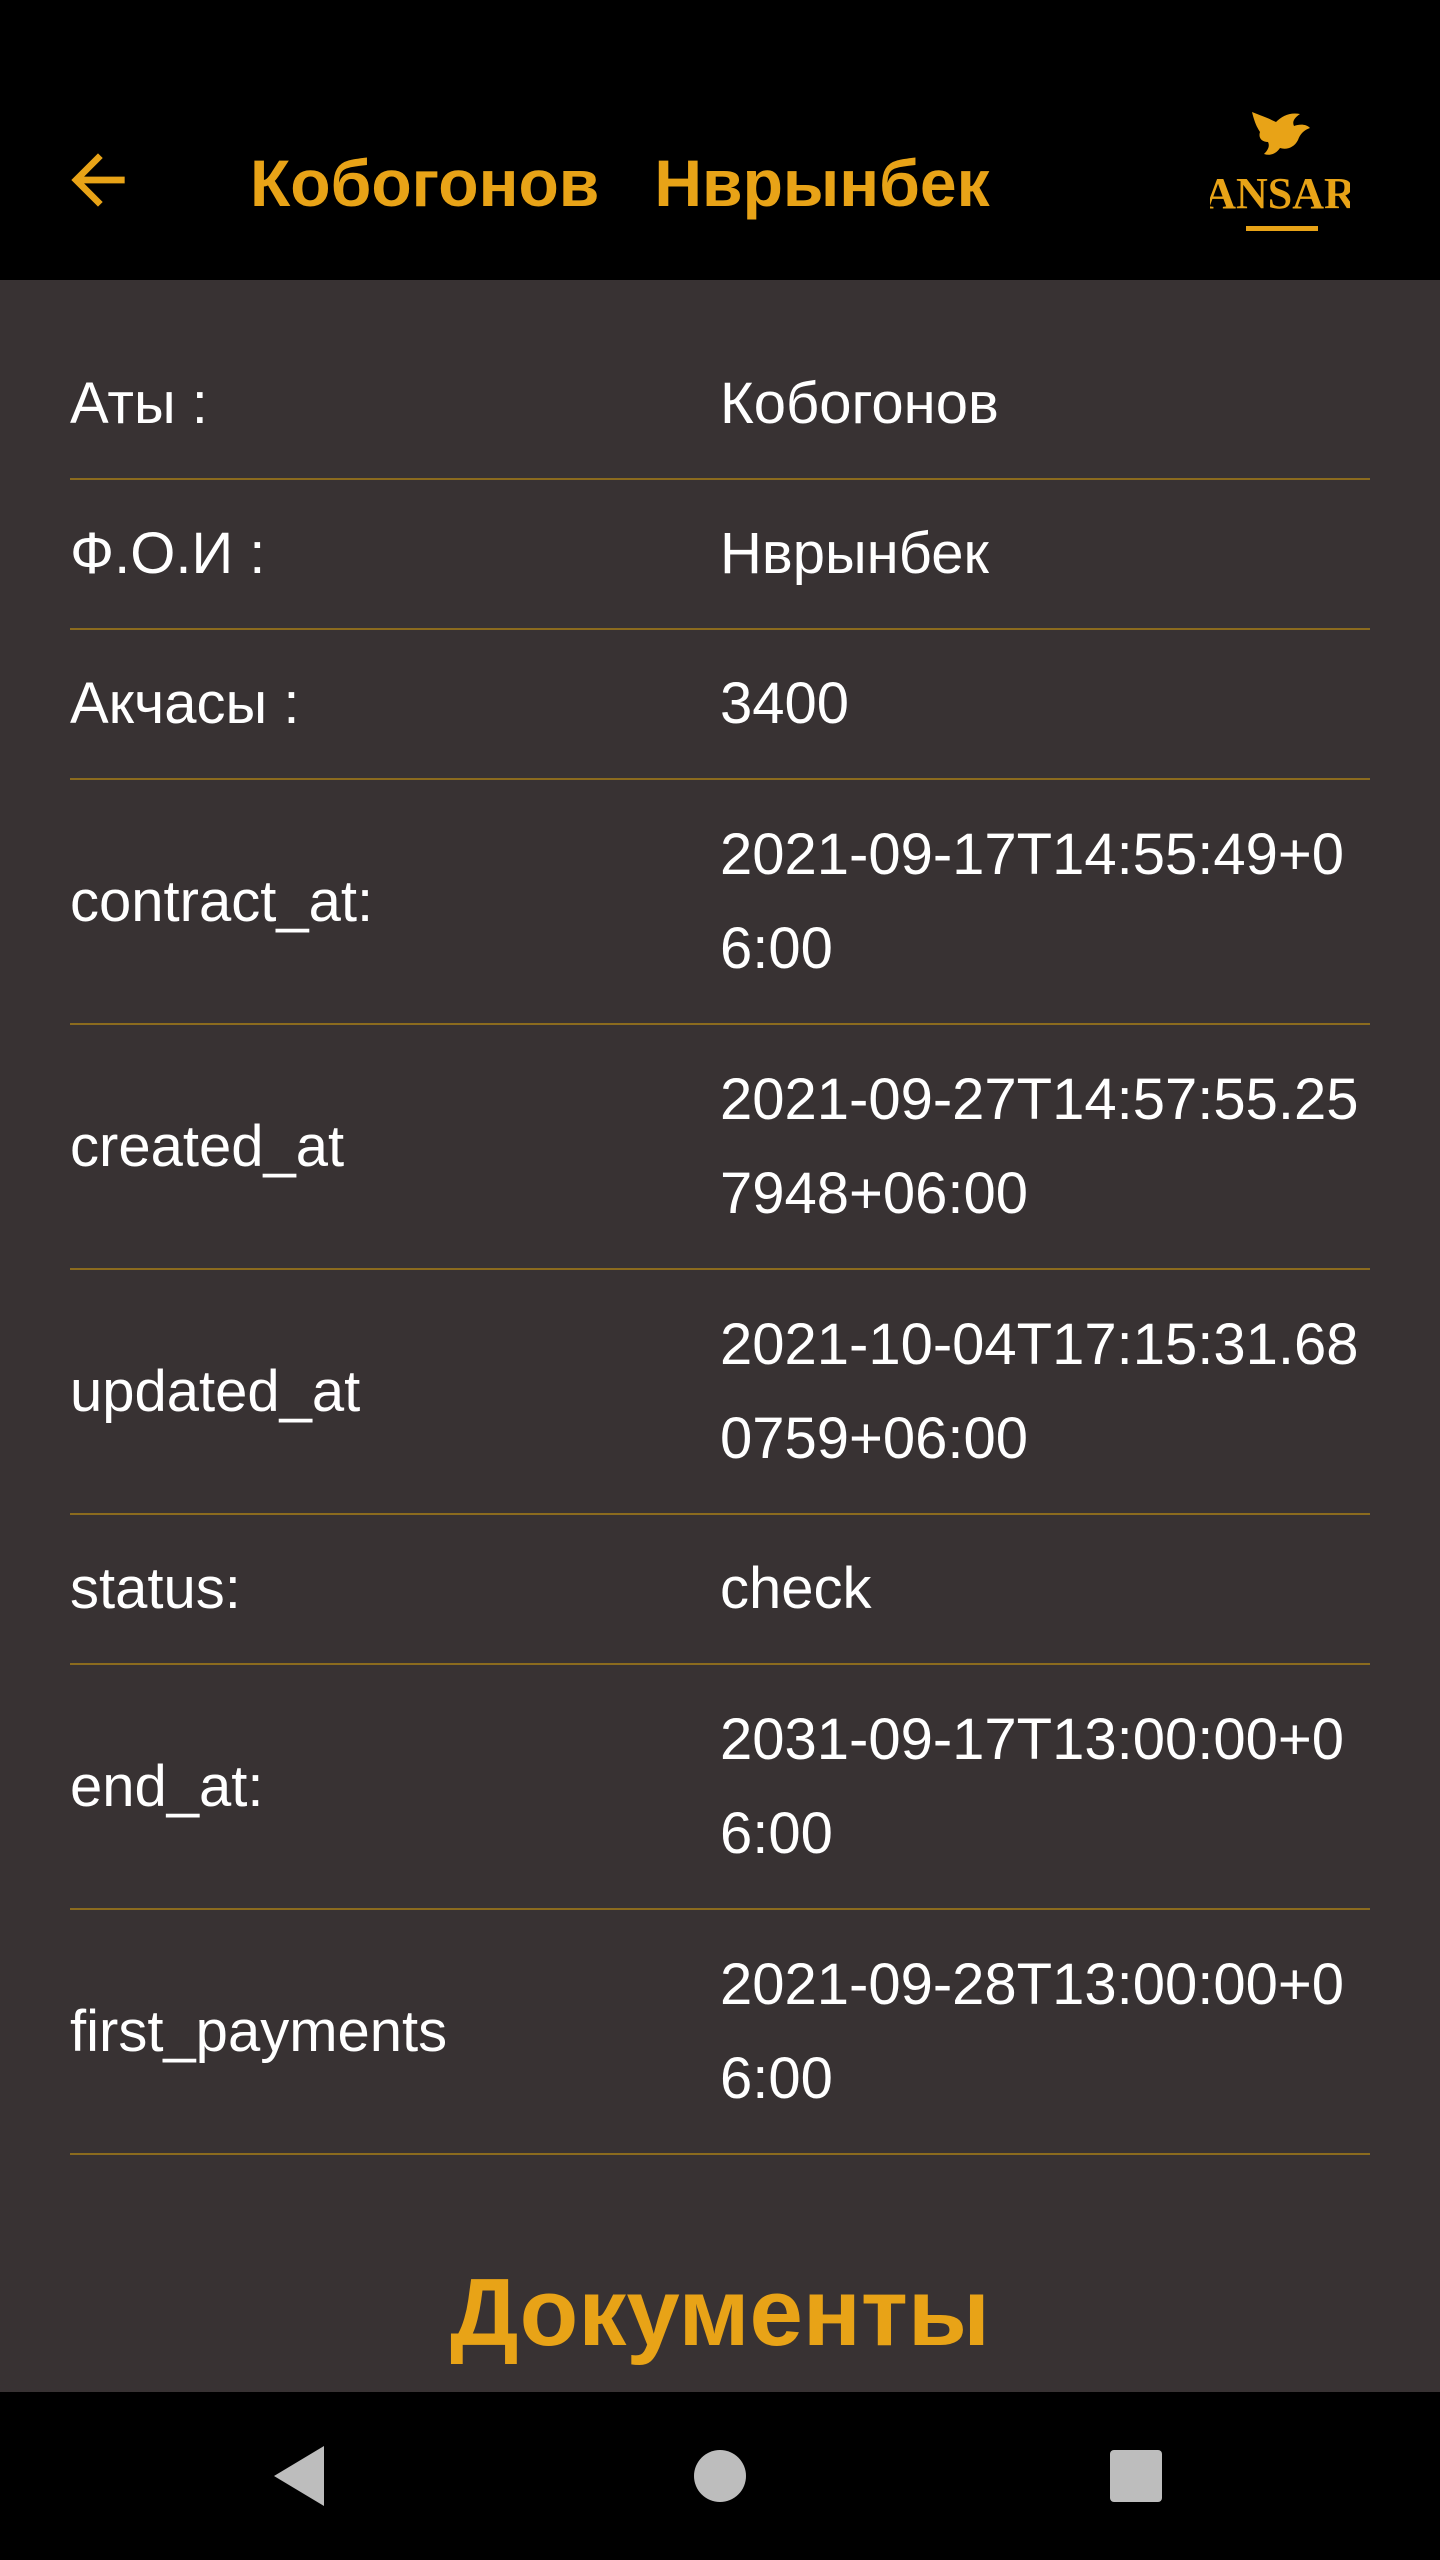 This screenshot has height=2560, width=1440. I want to click on nav-home-button, so click(720, 2476).